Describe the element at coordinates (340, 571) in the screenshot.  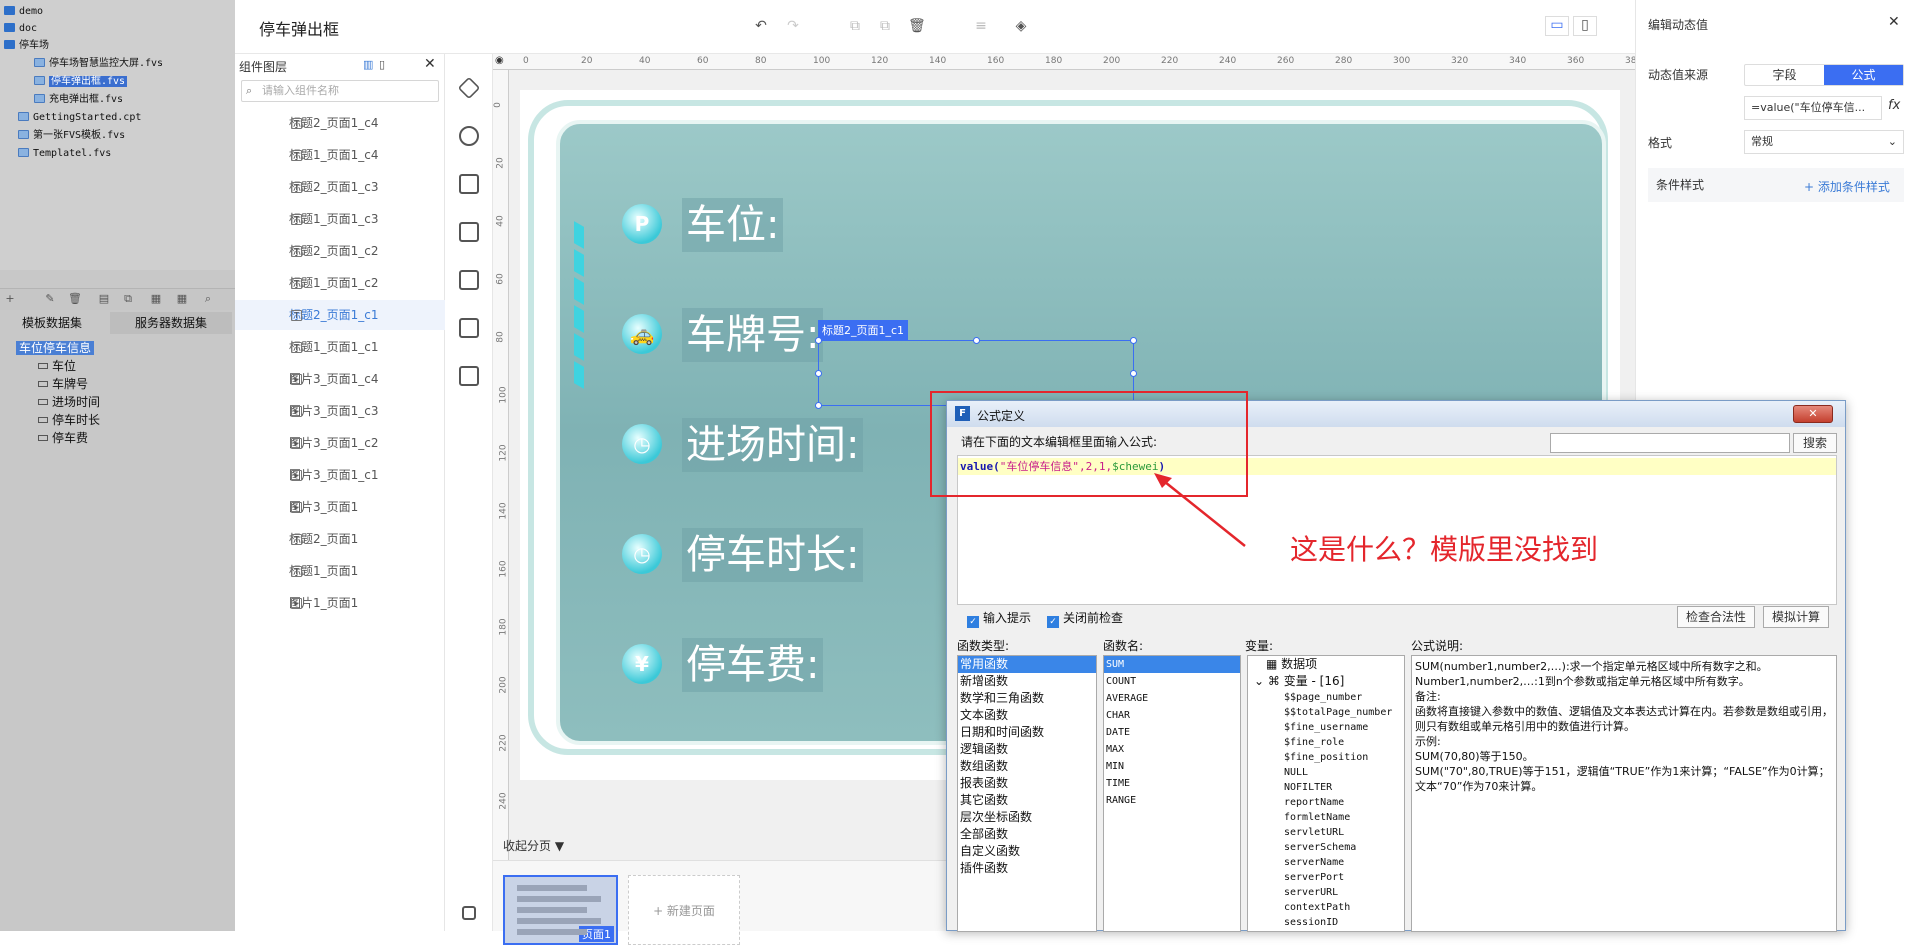
I see `layer-item: T 标题1_页面1` at that location.